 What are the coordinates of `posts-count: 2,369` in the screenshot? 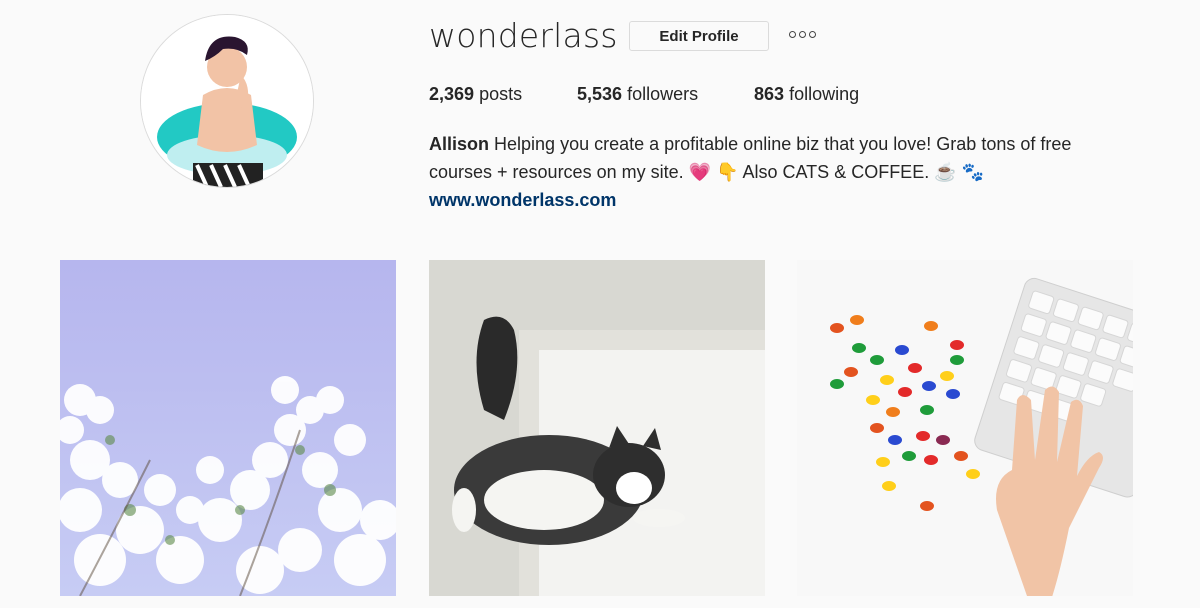 It's located at (452, 94).